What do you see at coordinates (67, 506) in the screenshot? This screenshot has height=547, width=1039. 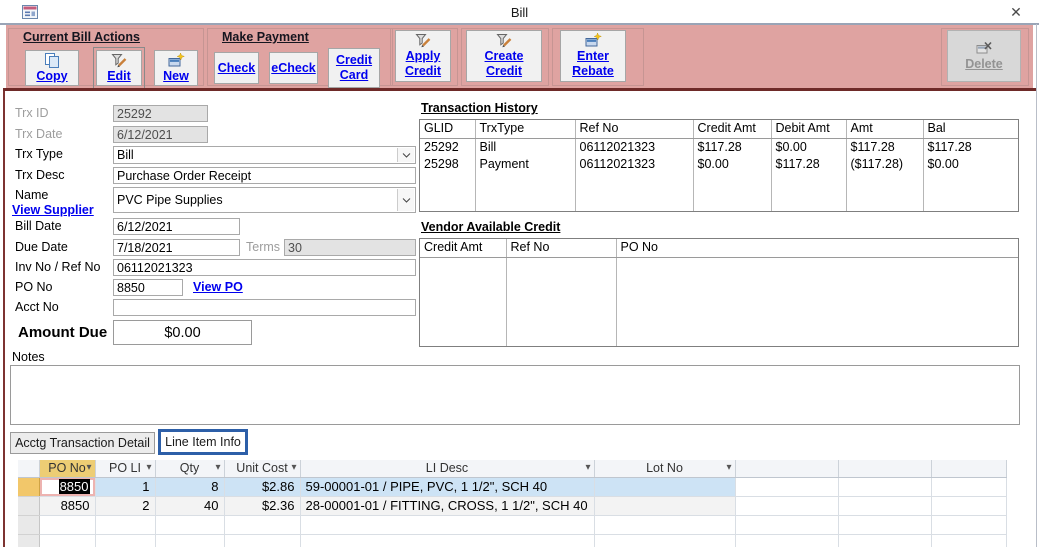 I see `cell-po-no: 8850` at bounding box center [67, 506].